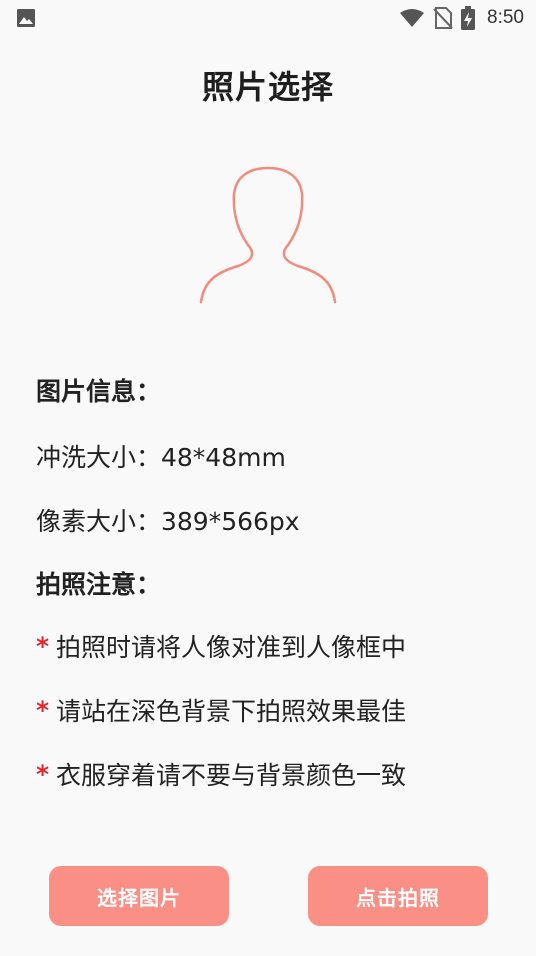 The width and height of the screenshot is (536, 956). Describe the element at coordinates (268, 18) in the screenshot. I see `status-bar: 8:50` at that location.